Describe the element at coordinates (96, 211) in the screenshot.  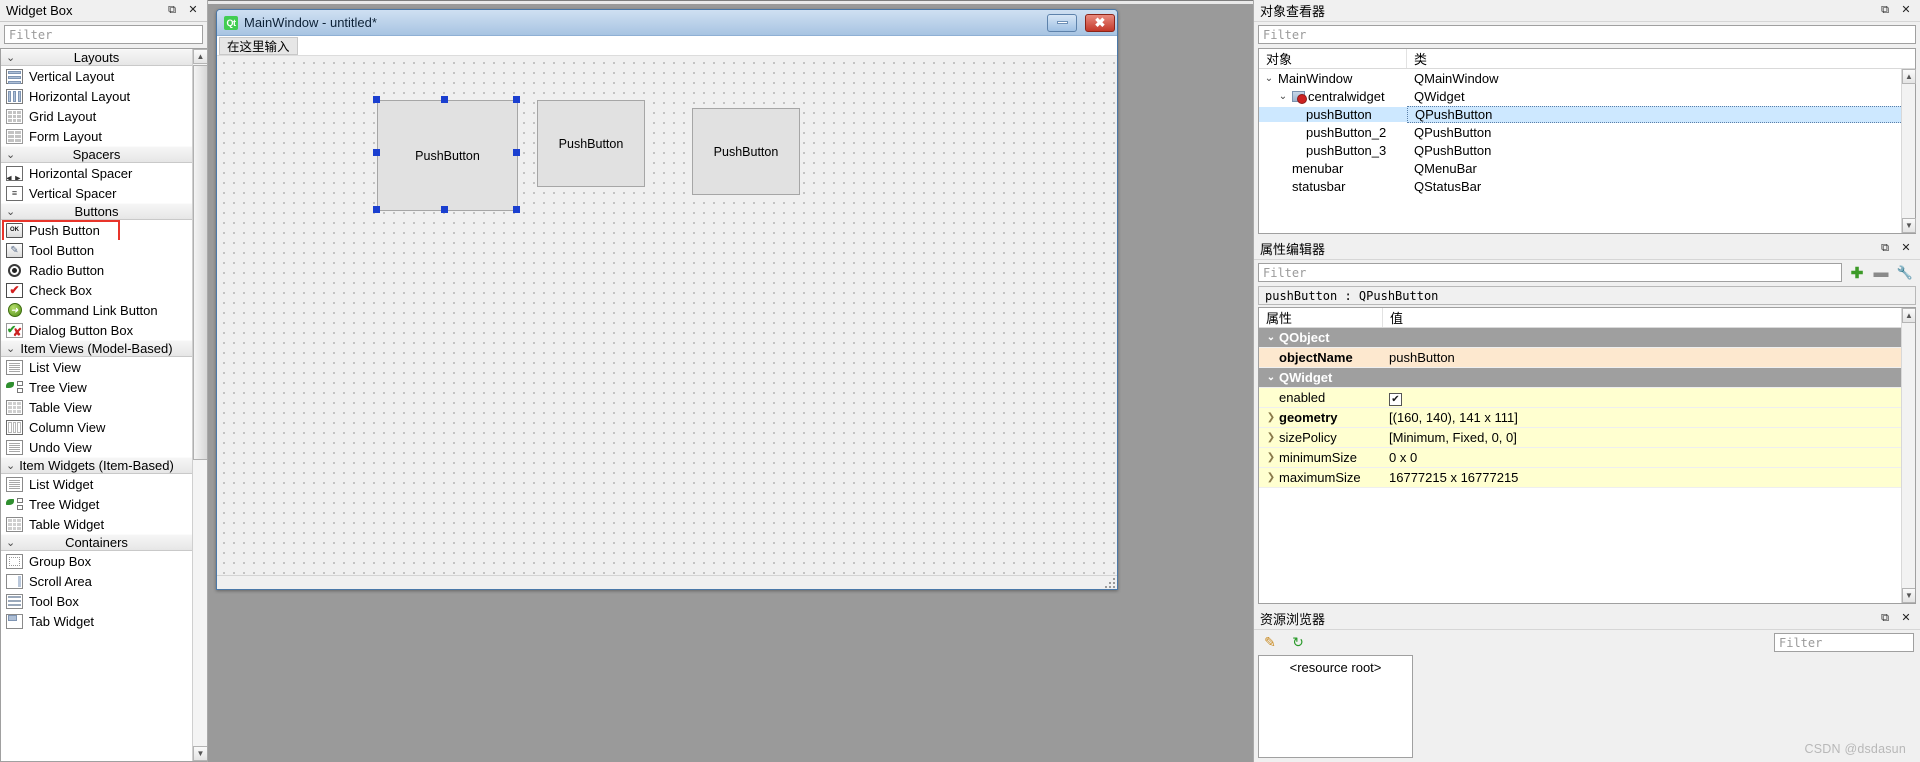
I see `widget-category-header: ⌄ Buttons` at that location.